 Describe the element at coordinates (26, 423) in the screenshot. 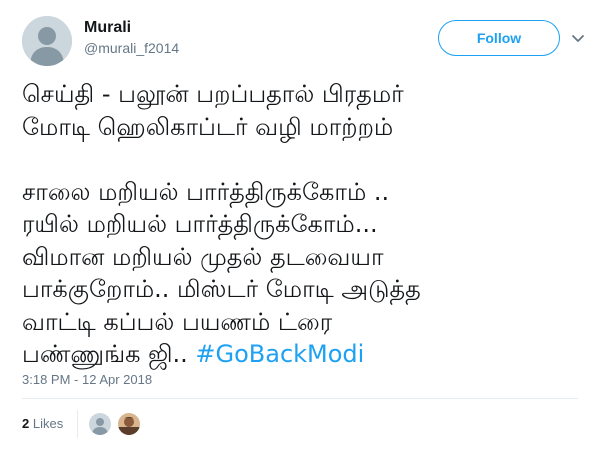

I see `likes-count: 2` at that location.